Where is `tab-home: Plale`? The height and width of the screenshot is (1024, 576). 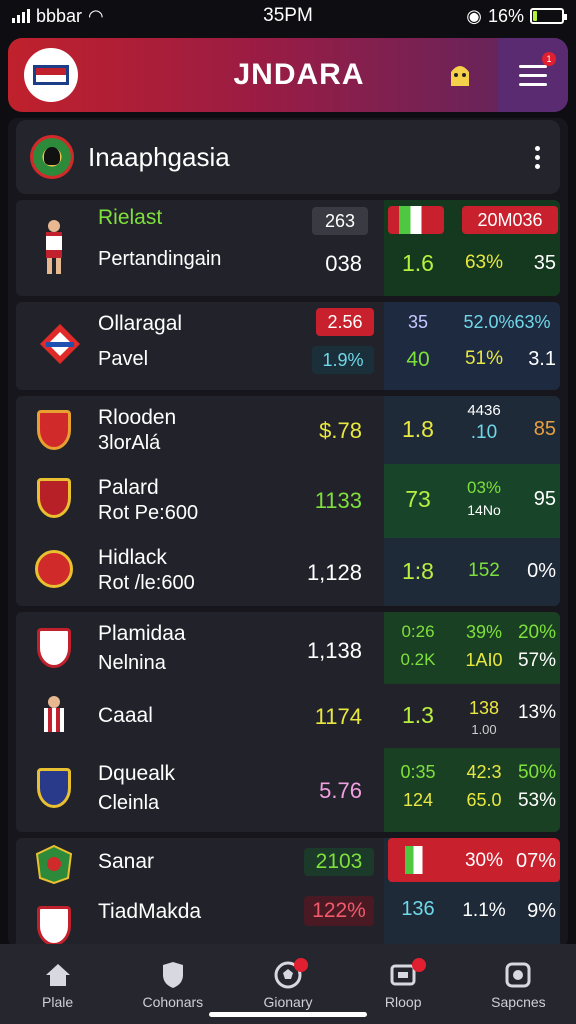 tab-home: Plale is located at coordinates (57, 984).